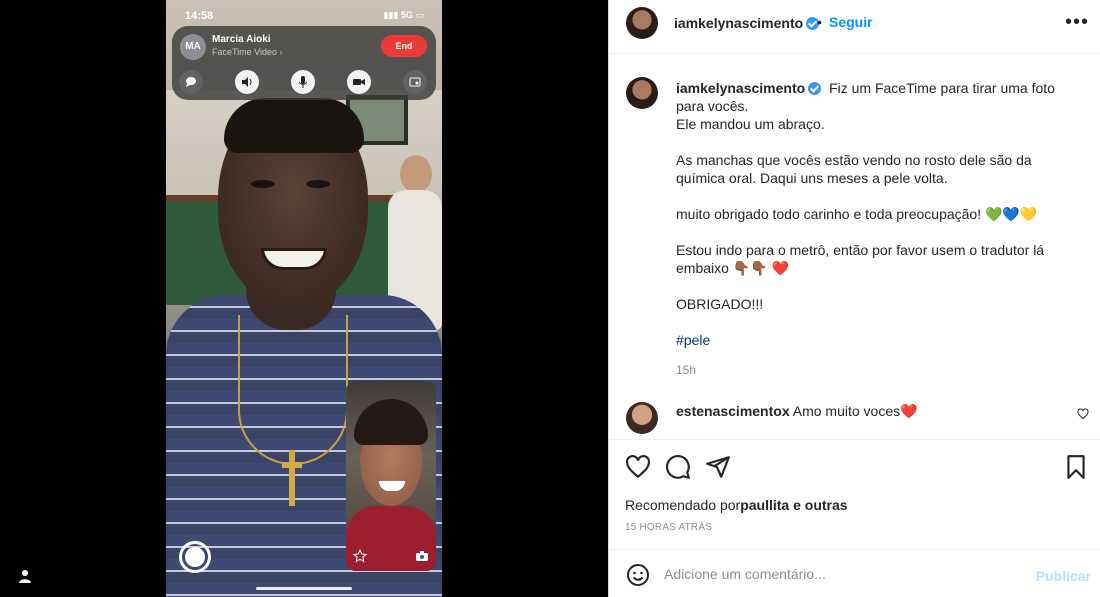 This screenshot has width=1100, height=597. What do you see at coordinates (25, 576) in the screenshot?
I see `user-tag-icon` at bounding box center [25, 576].